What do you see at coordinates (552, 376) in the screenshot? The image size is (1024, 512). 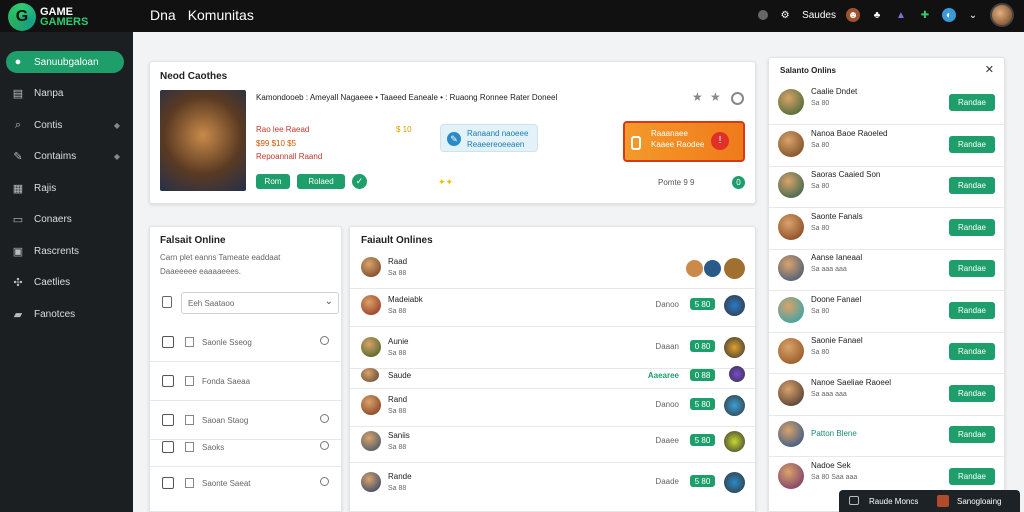 I see `table-row: Saude Aaearee 0 88` at bounding box center [552, 376].